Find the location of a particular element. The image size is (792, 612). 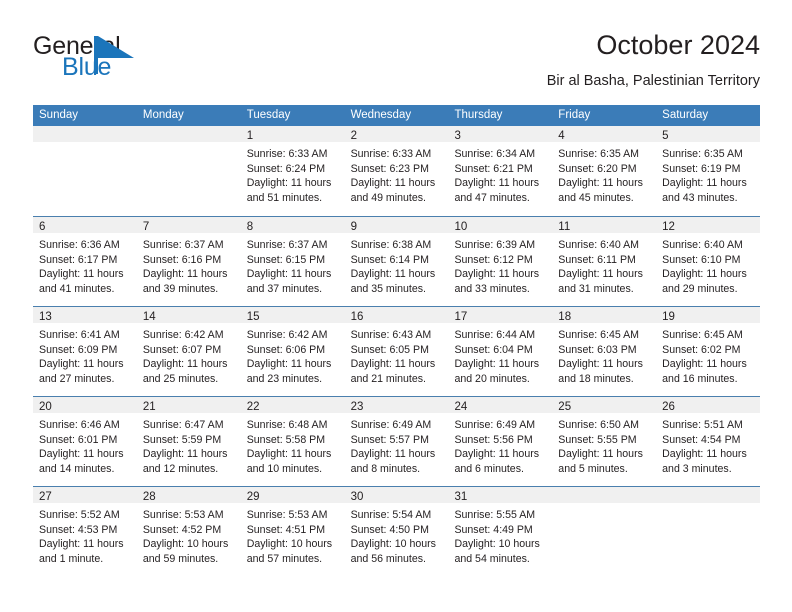

day-number: 8 is located at coordinates (250, 227).